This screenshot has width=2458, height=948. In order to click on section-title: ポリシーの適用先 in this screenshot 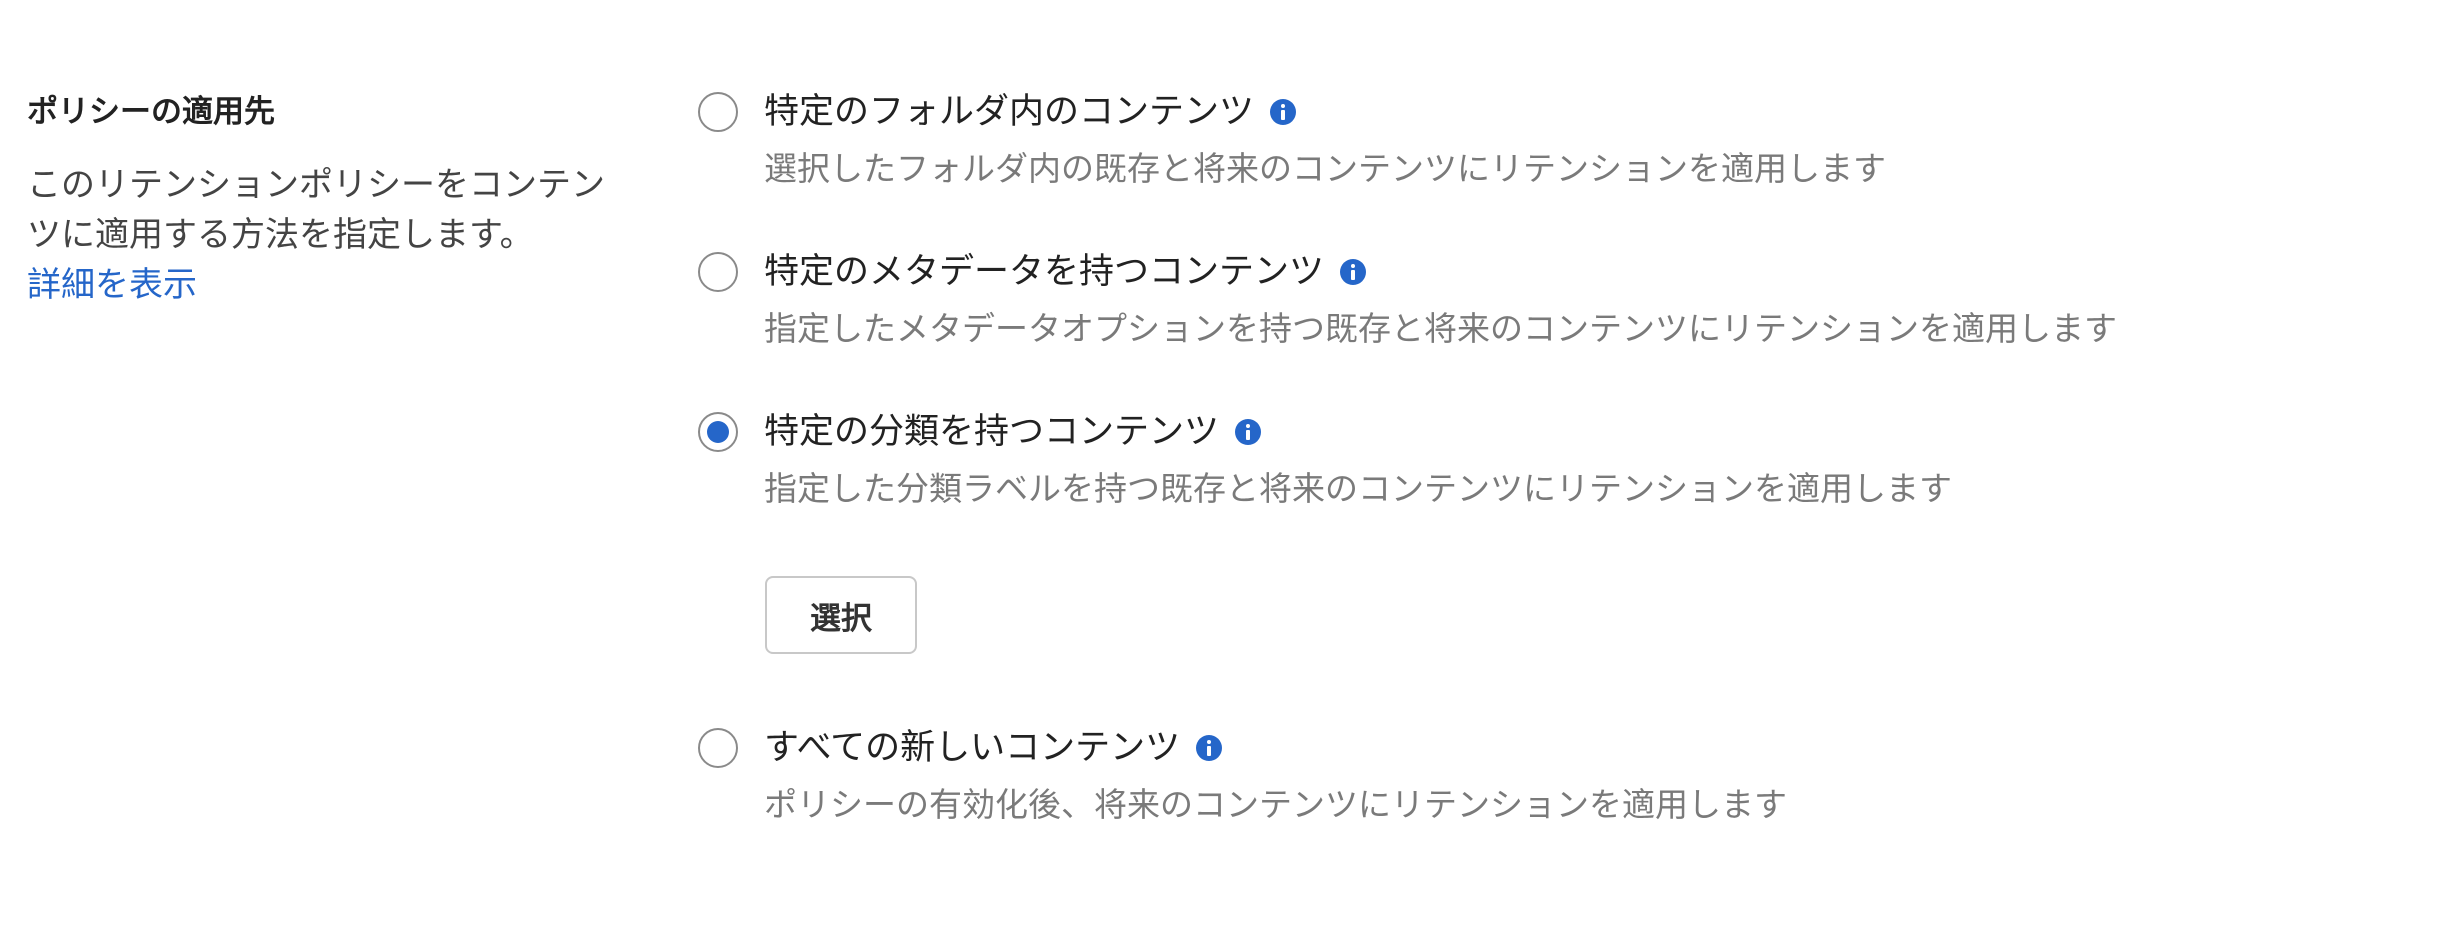, I will do `click(151, 112)`.